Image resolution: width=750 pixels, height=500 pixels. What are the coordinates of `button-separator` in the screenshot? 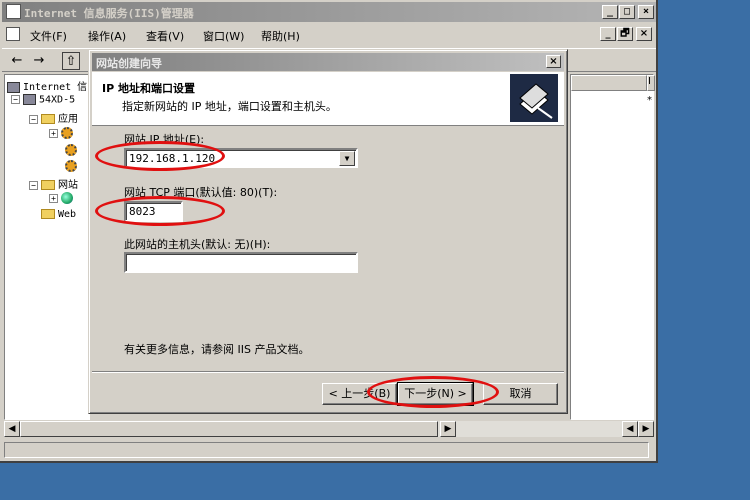 It's located at (328, 372).